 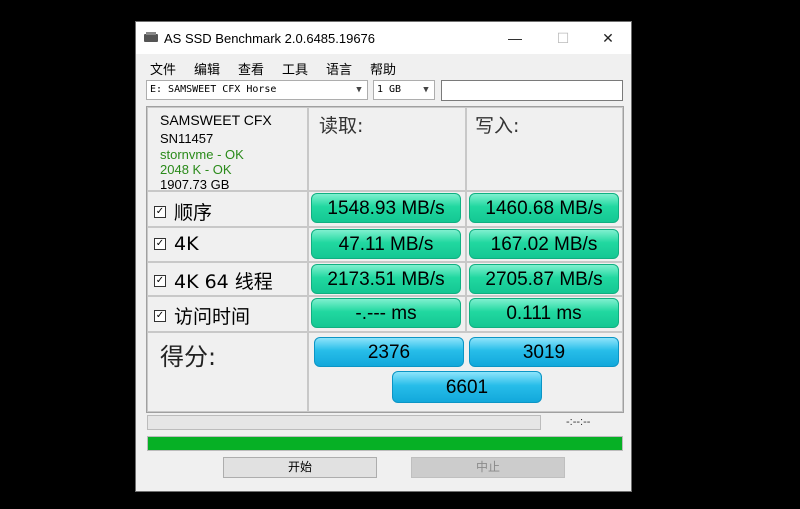 I want to click on result-cell: -.--- ms, so click(x=387, y=314).